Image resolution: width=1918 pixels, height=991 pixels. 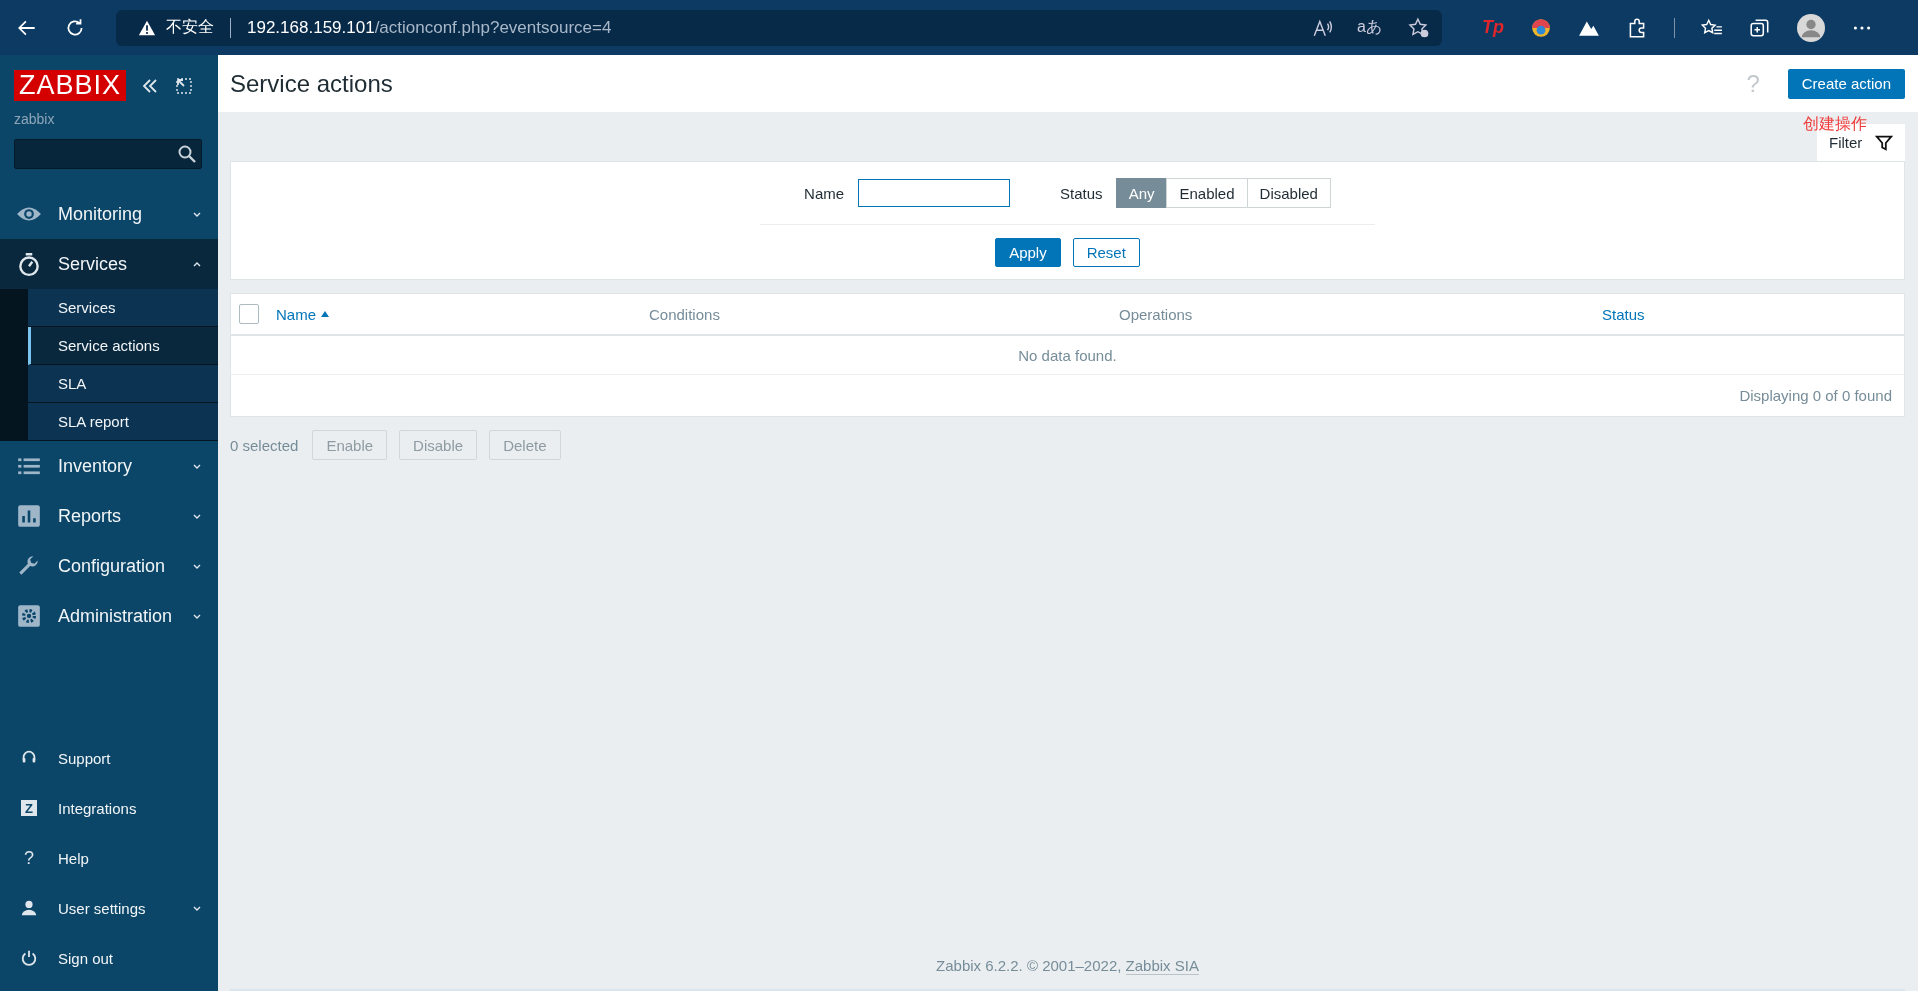 I want to click on selected-count: 0 selected, so click(x=264, y=445).